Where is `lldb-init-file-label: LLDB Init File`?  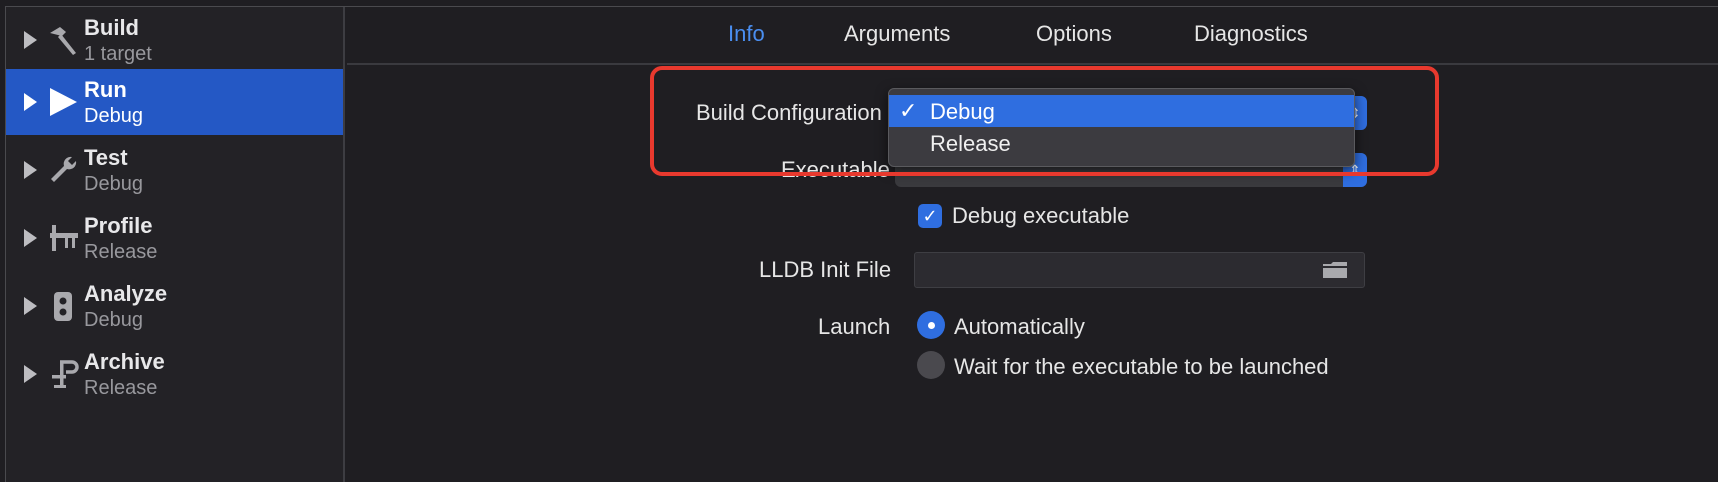 lldb-init-file-label: LLDB Init File is located at coordinates (825, 269).